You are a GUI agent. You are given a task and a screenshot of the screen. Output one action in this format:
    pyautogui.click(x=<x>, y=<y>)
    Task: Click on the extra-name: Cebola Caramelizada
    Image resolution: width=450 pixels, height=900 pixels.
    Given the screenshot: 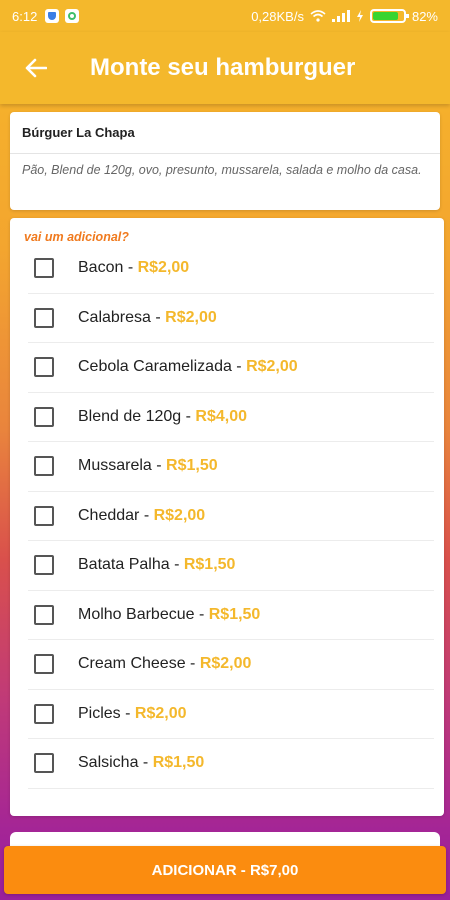 What is the action you would take?
    pyautogui.click(x=155, y=367)
    